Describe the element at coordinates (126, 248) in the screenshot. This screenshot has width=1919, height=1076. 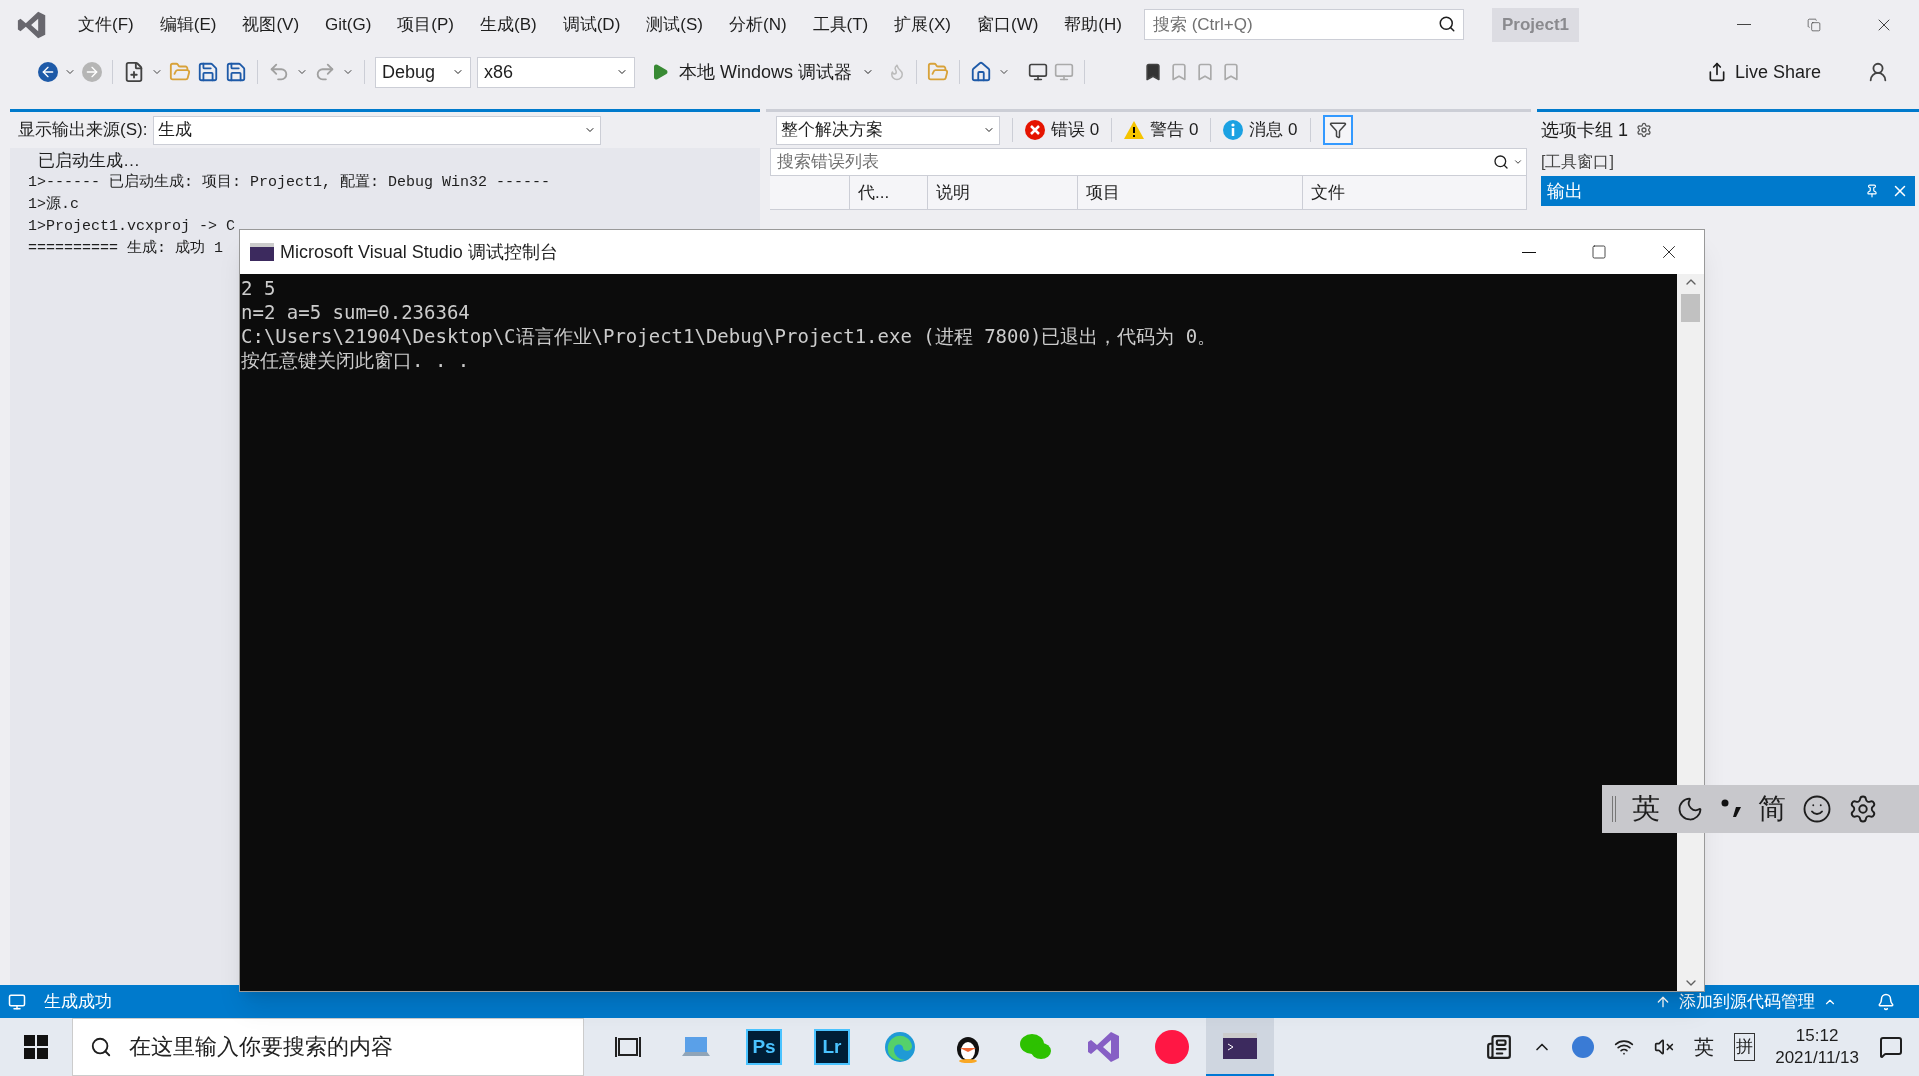
I see `output-line: ========== 生成: 成功 1` at that location.